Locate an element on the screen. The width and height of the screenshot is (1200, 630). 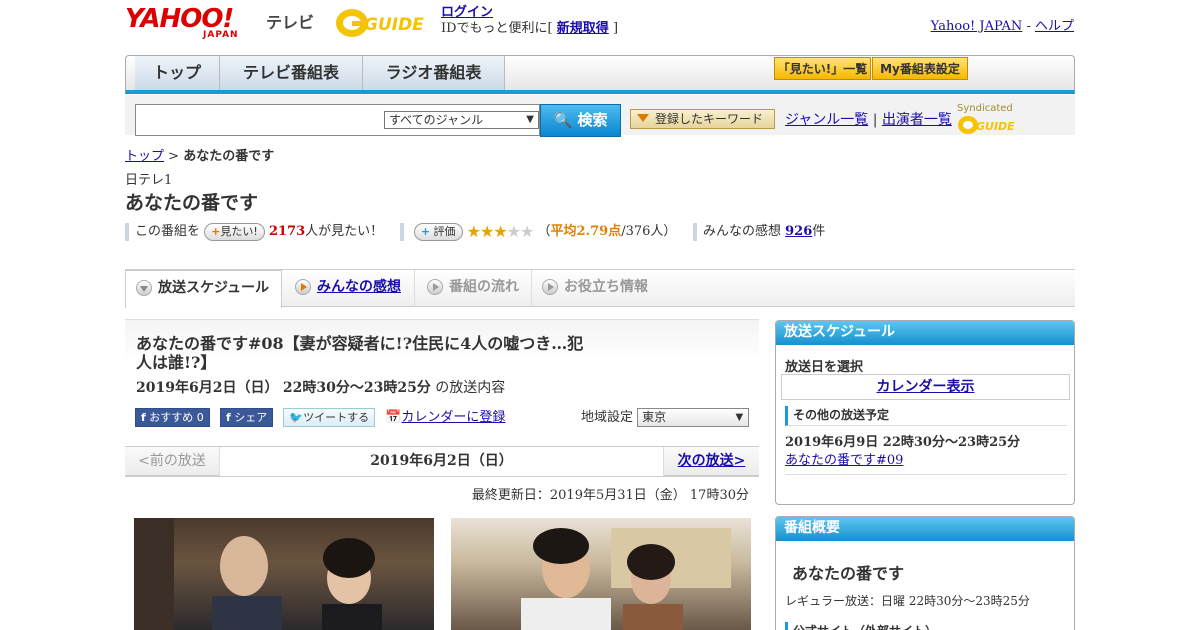
other-broadcast-link: あなたの番です#09 is located at coordinates (844, 460).